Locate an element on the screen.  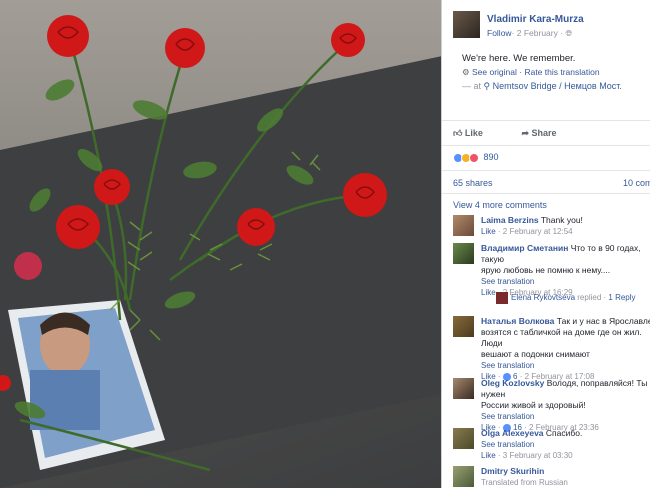
translation-row: ⚙ See original · Rate this translation is located at coordinates (531, 72).